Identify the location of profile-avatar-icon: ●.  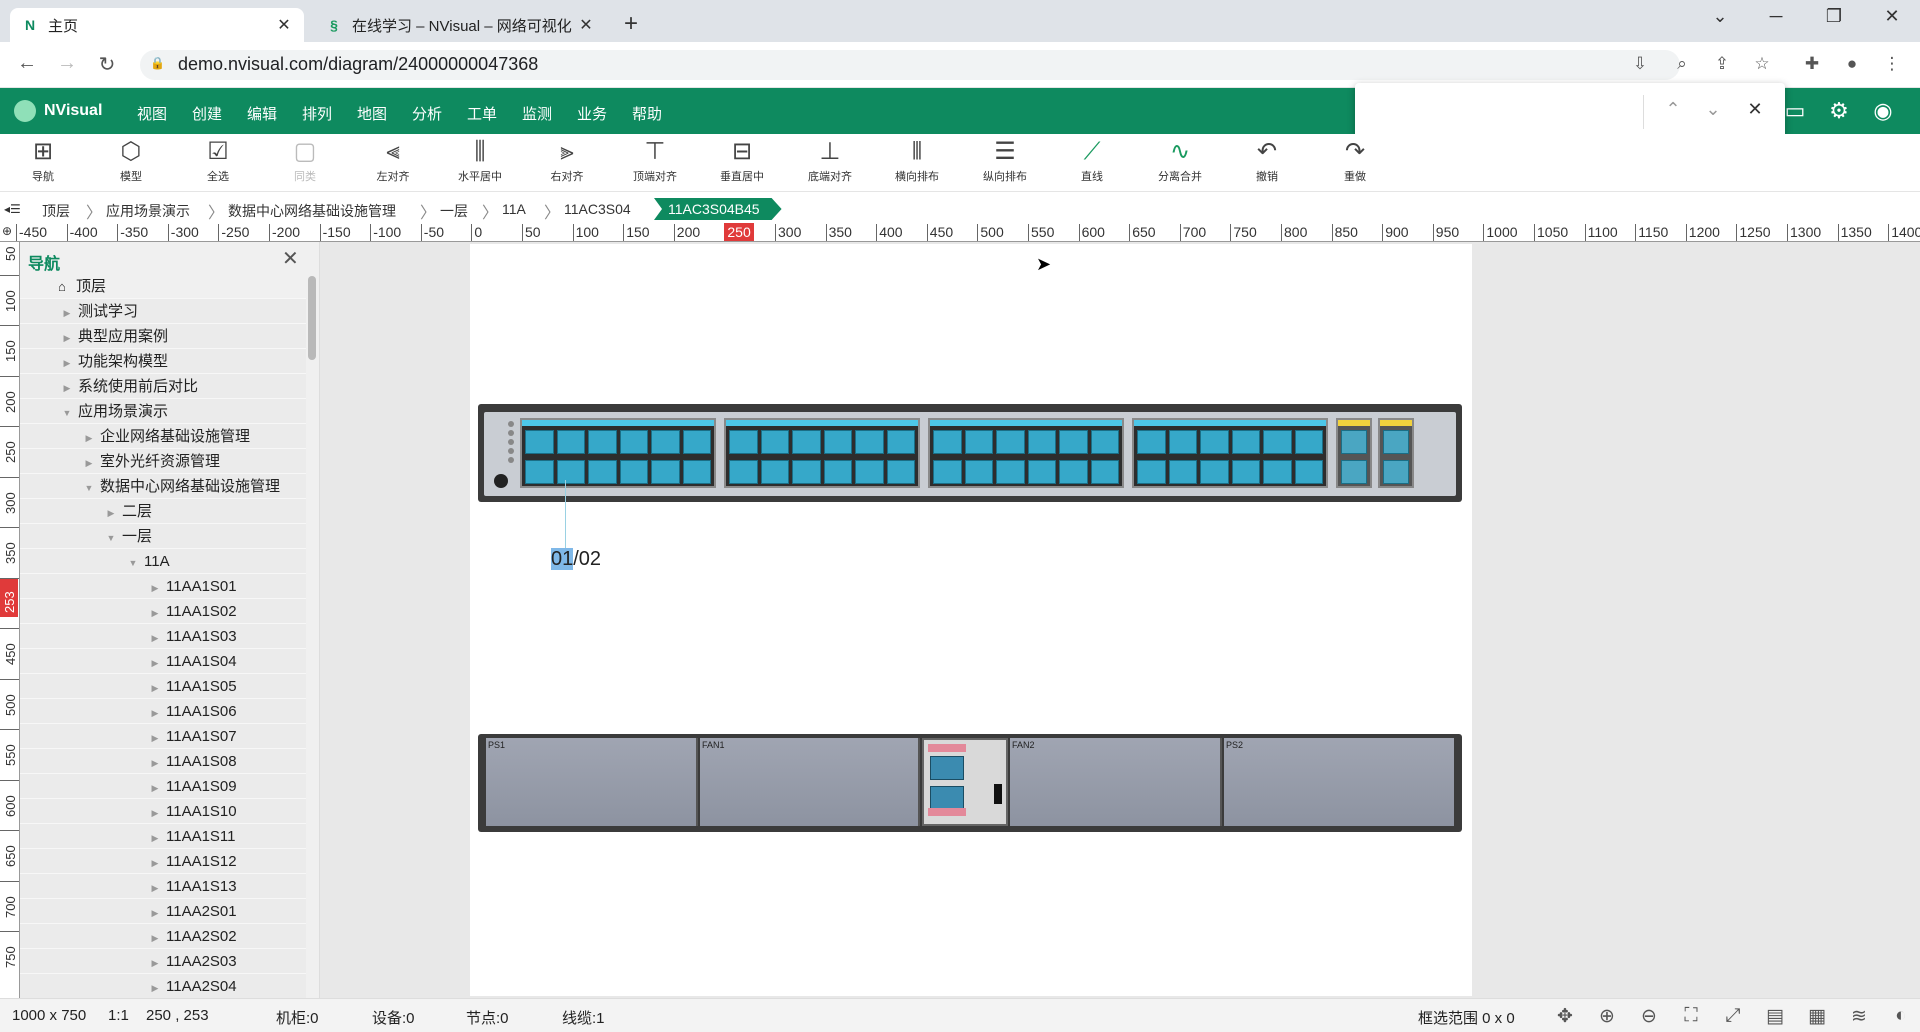
(1852, 64).